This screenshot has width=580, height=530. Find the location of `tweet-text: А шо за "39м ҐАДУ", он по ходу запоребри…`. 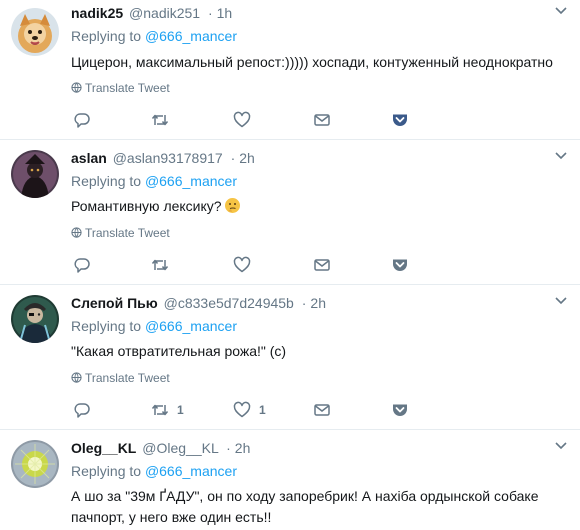

tweet-text: А шо за "39м ҐАДУ", он по ходу запоребри… is located at coordinates (305, 506).